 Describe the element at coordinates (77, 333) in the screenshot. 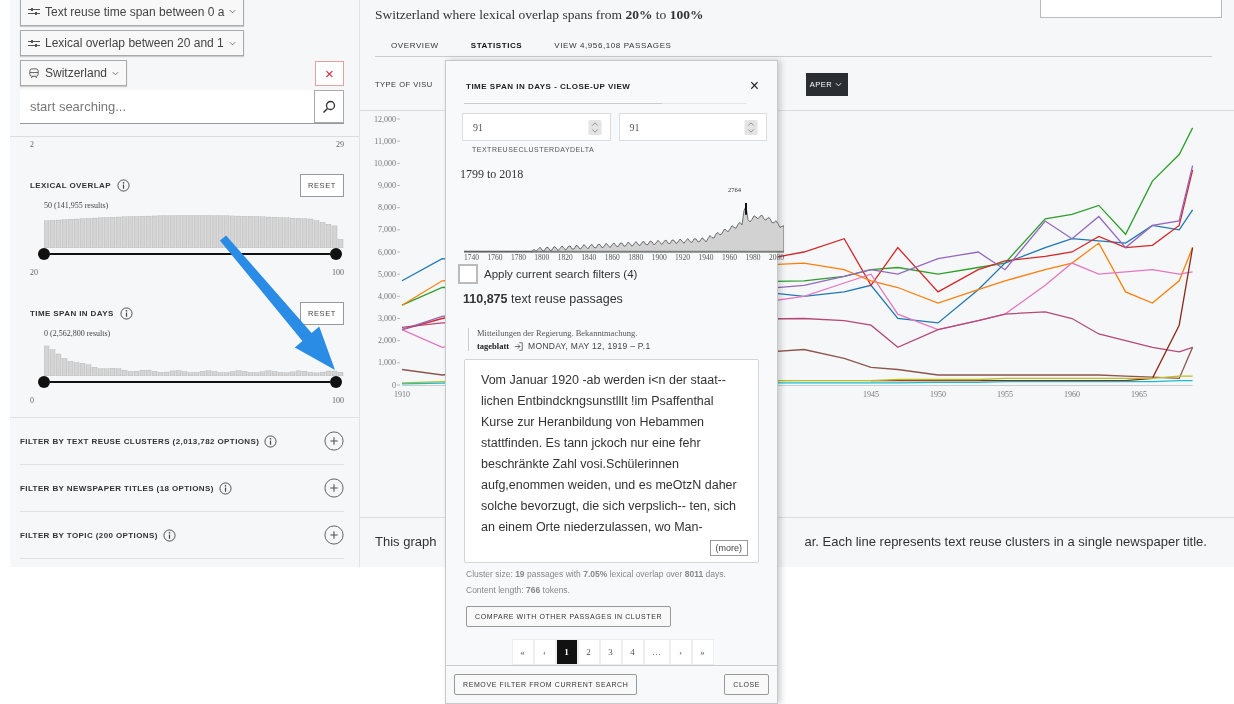

I see `histogram-label: 0 (2,562,800 results)` at that location.